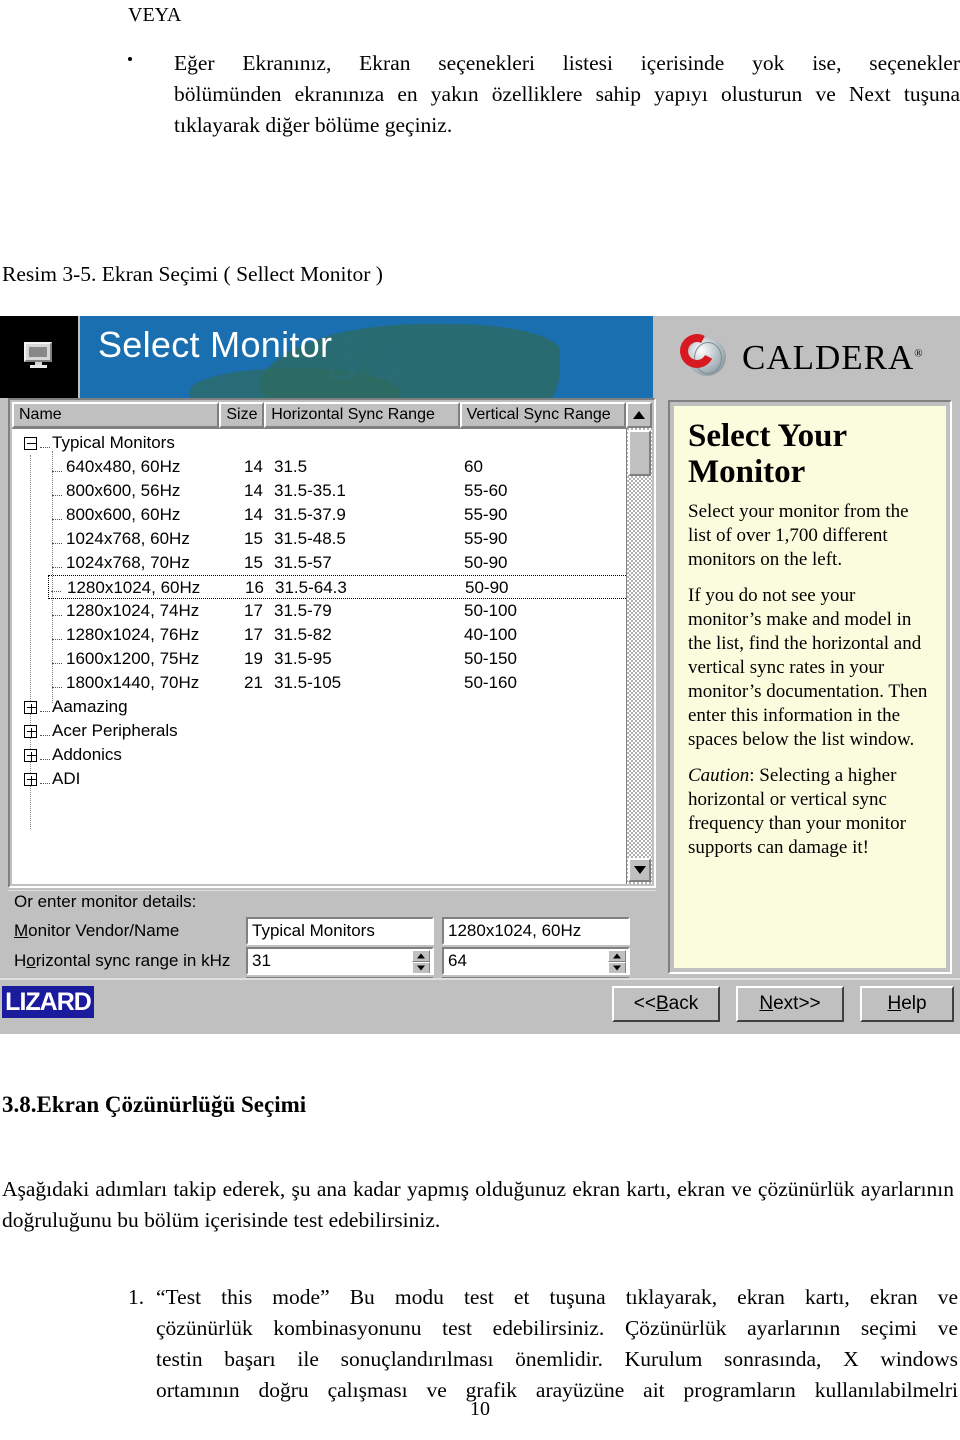 The image size is (960, 1440). What do you see at coordinates (480, 1006) in the screenshot?
I see `wizard-footer: LIZARD <<Back Next>> Help` at bounding box center [480, 1006].